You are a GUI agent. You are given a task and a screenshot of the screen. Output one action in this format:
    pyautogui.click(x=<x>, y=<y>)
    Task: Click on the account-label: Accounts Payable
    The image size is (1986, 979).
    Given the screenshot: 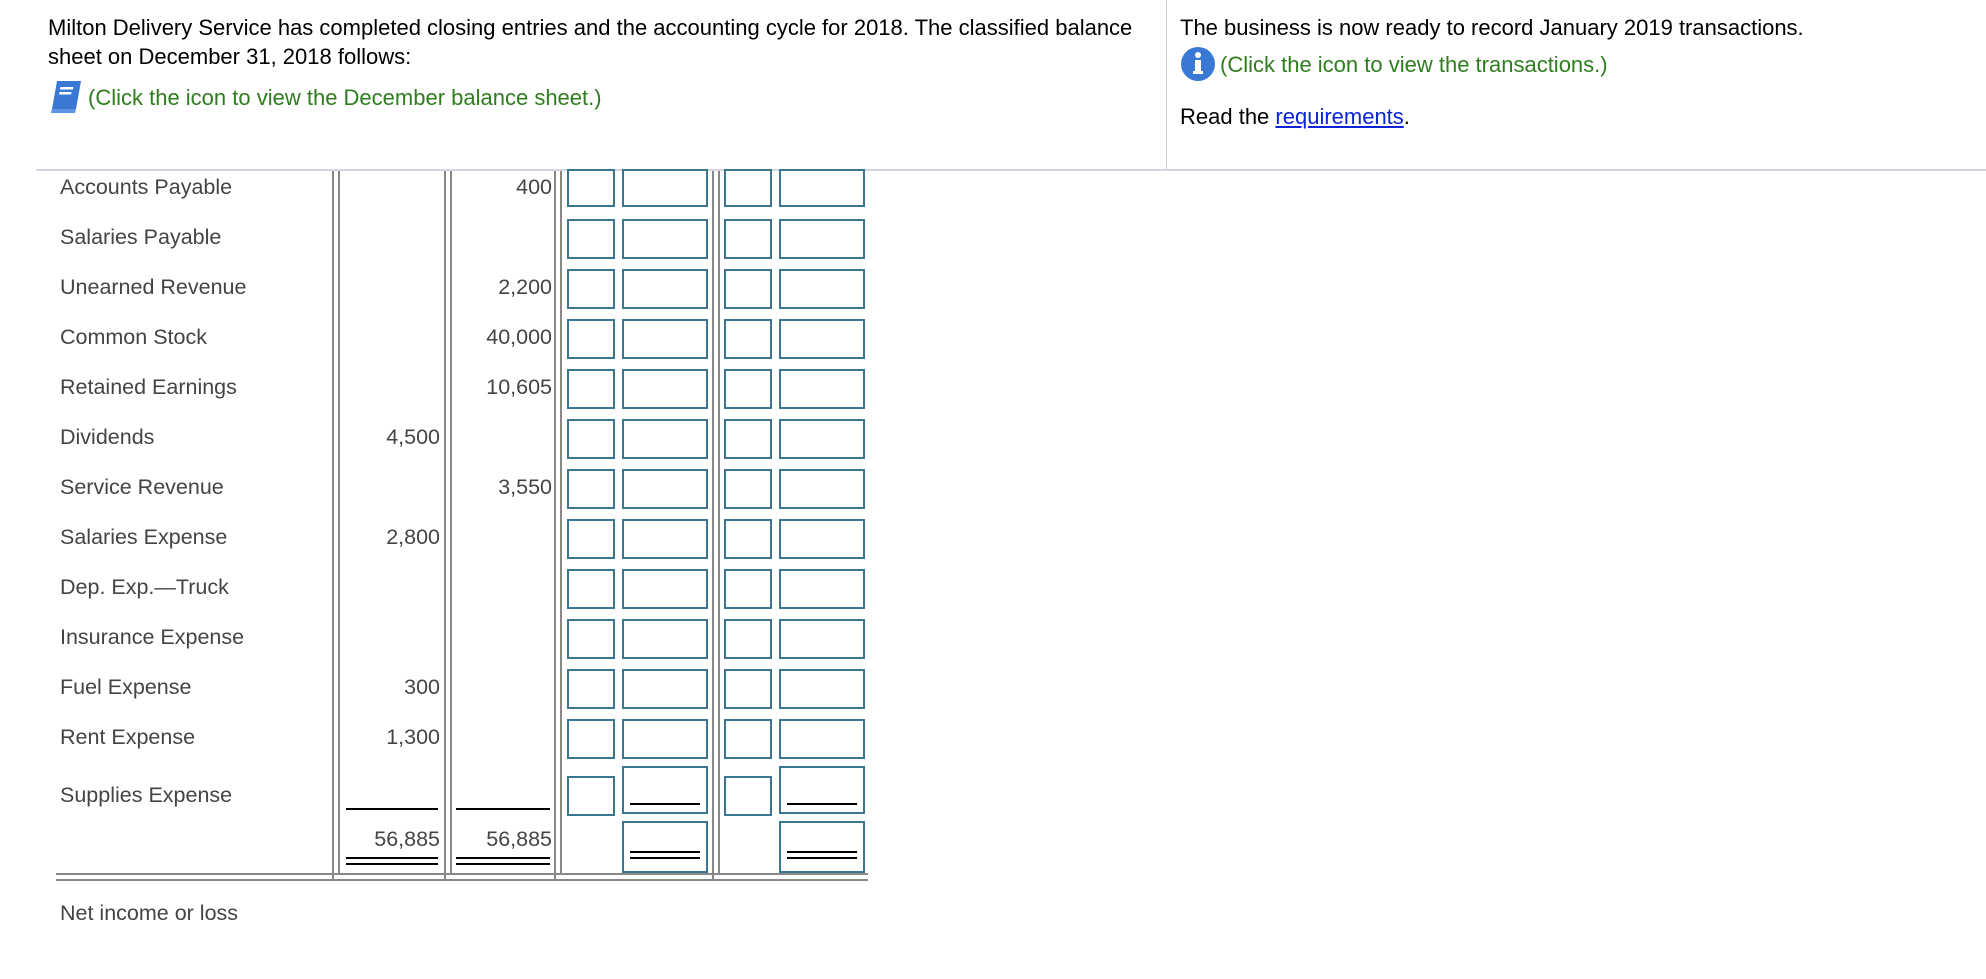 What is the action you would take?
    pyautogui.click(x=146, y=187)
    